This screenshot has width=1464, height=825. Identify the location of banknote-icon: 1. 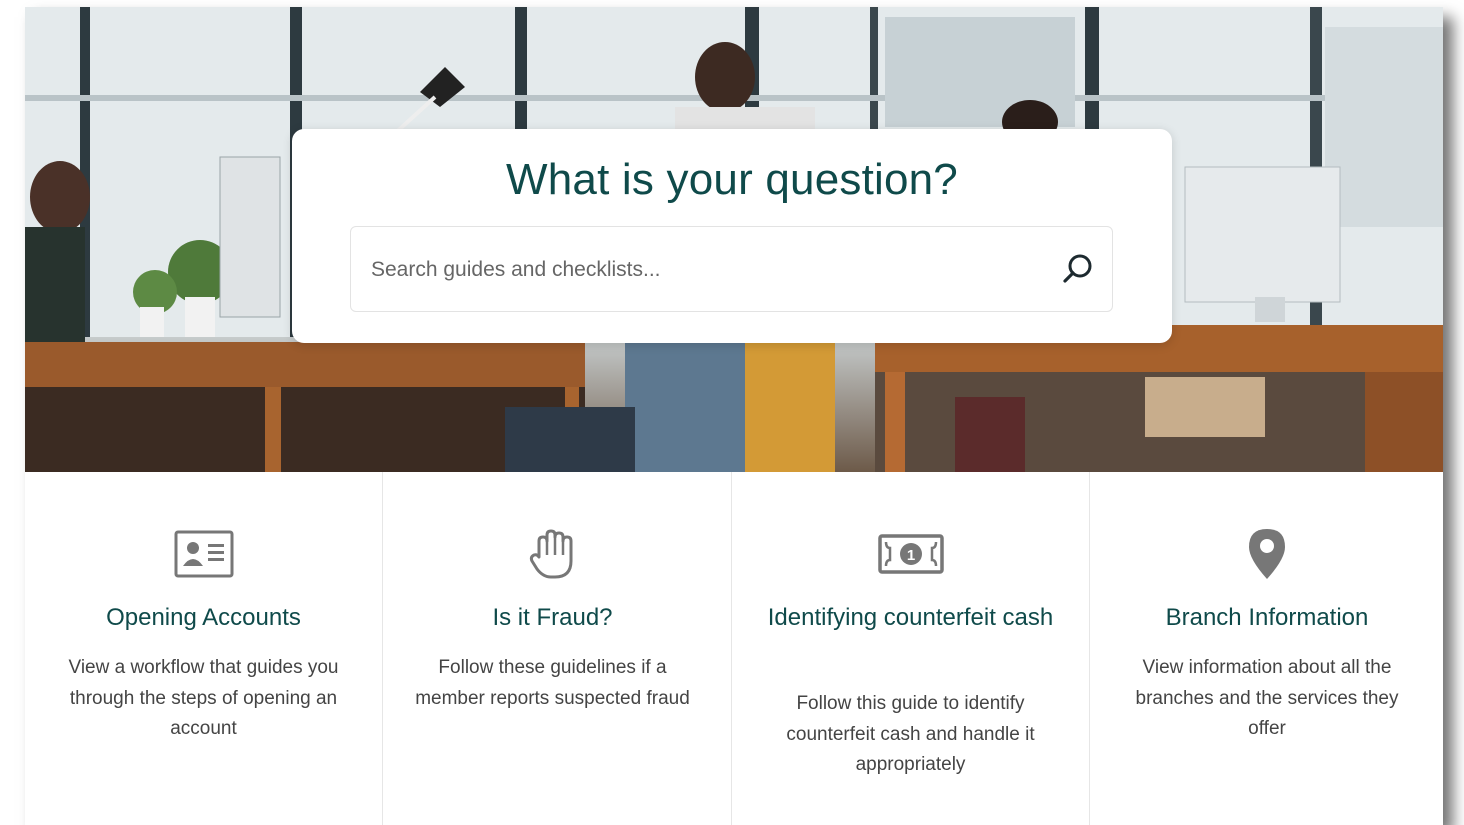
(910, 554).